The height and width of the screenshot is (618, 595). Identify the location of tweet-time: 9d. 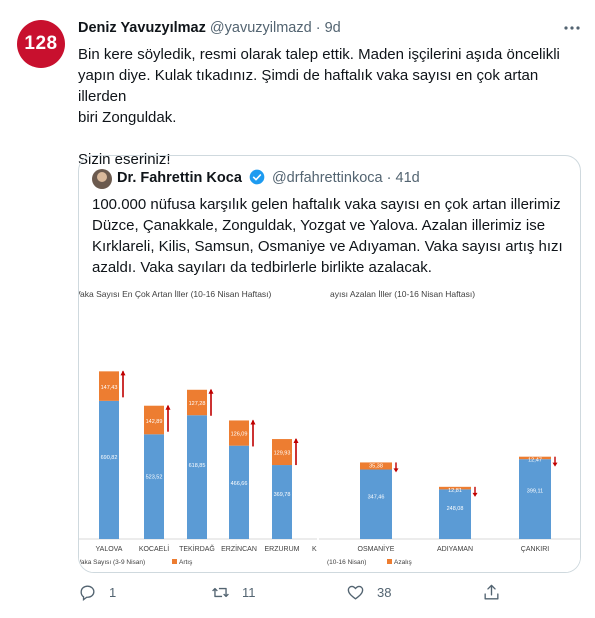
(333, 28).